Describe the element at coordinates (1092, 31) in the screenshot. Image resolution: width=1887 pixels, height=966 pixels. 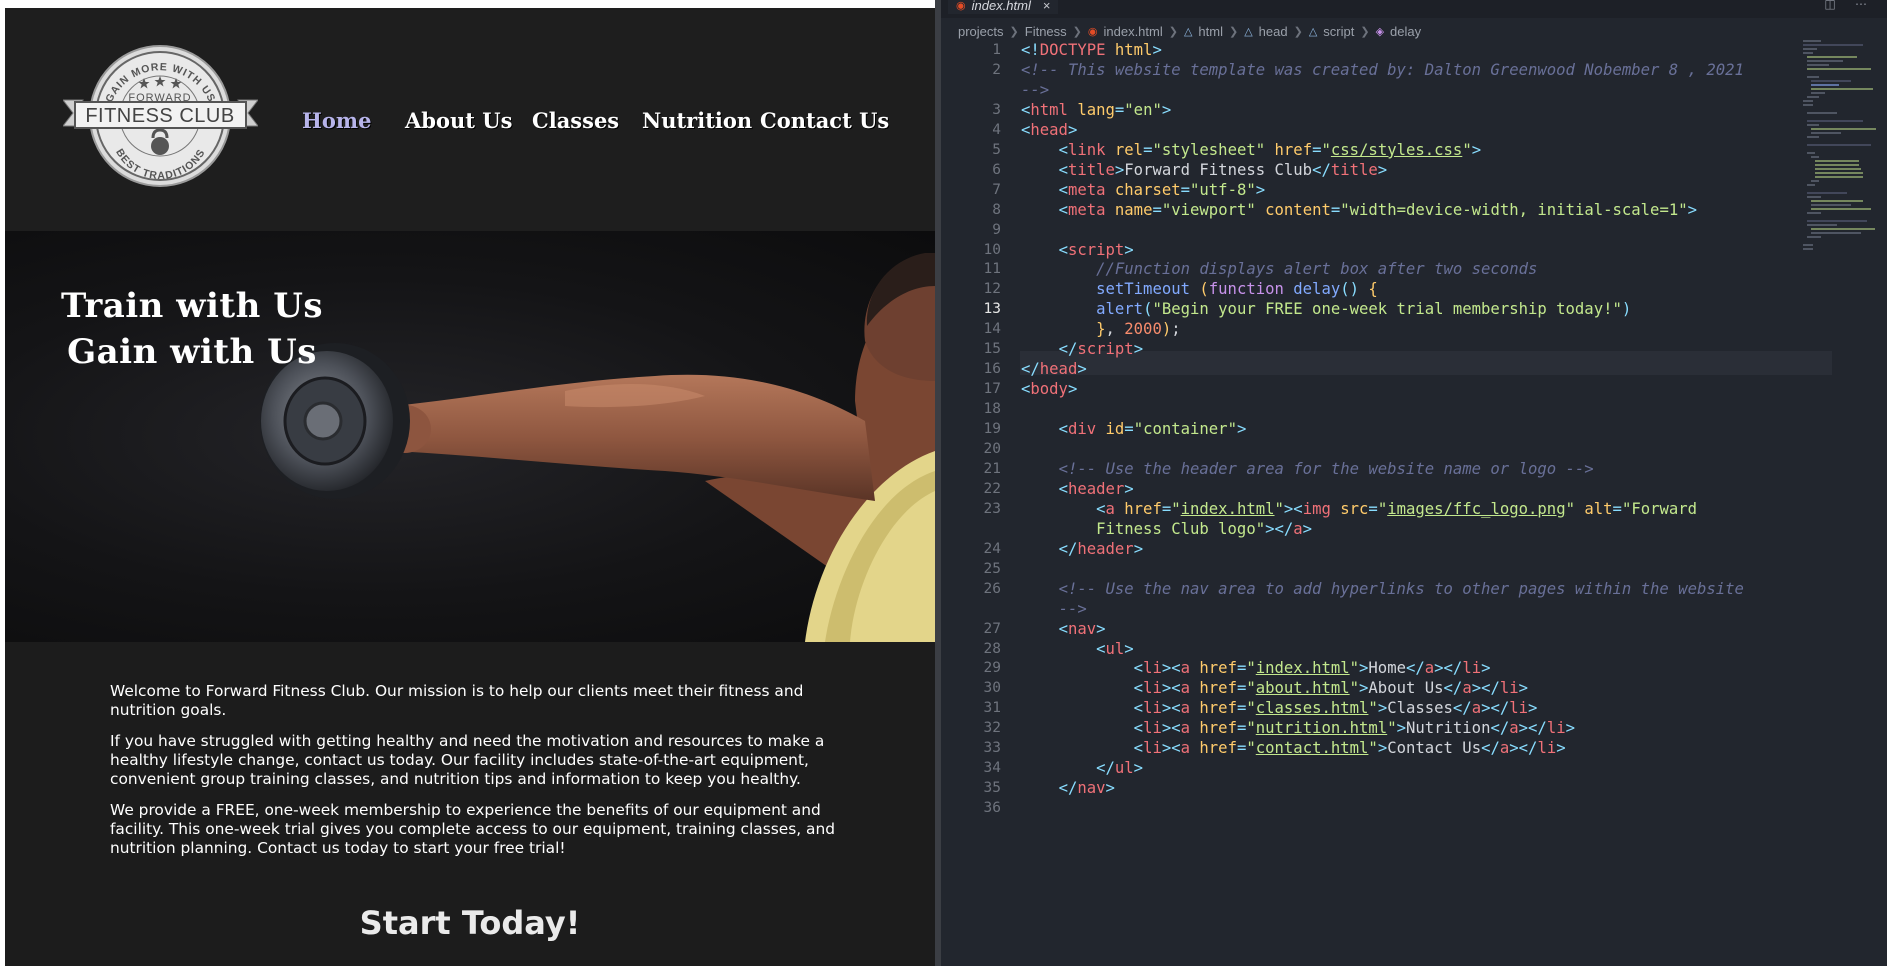
I see `html5-icon: ◉` at that location.